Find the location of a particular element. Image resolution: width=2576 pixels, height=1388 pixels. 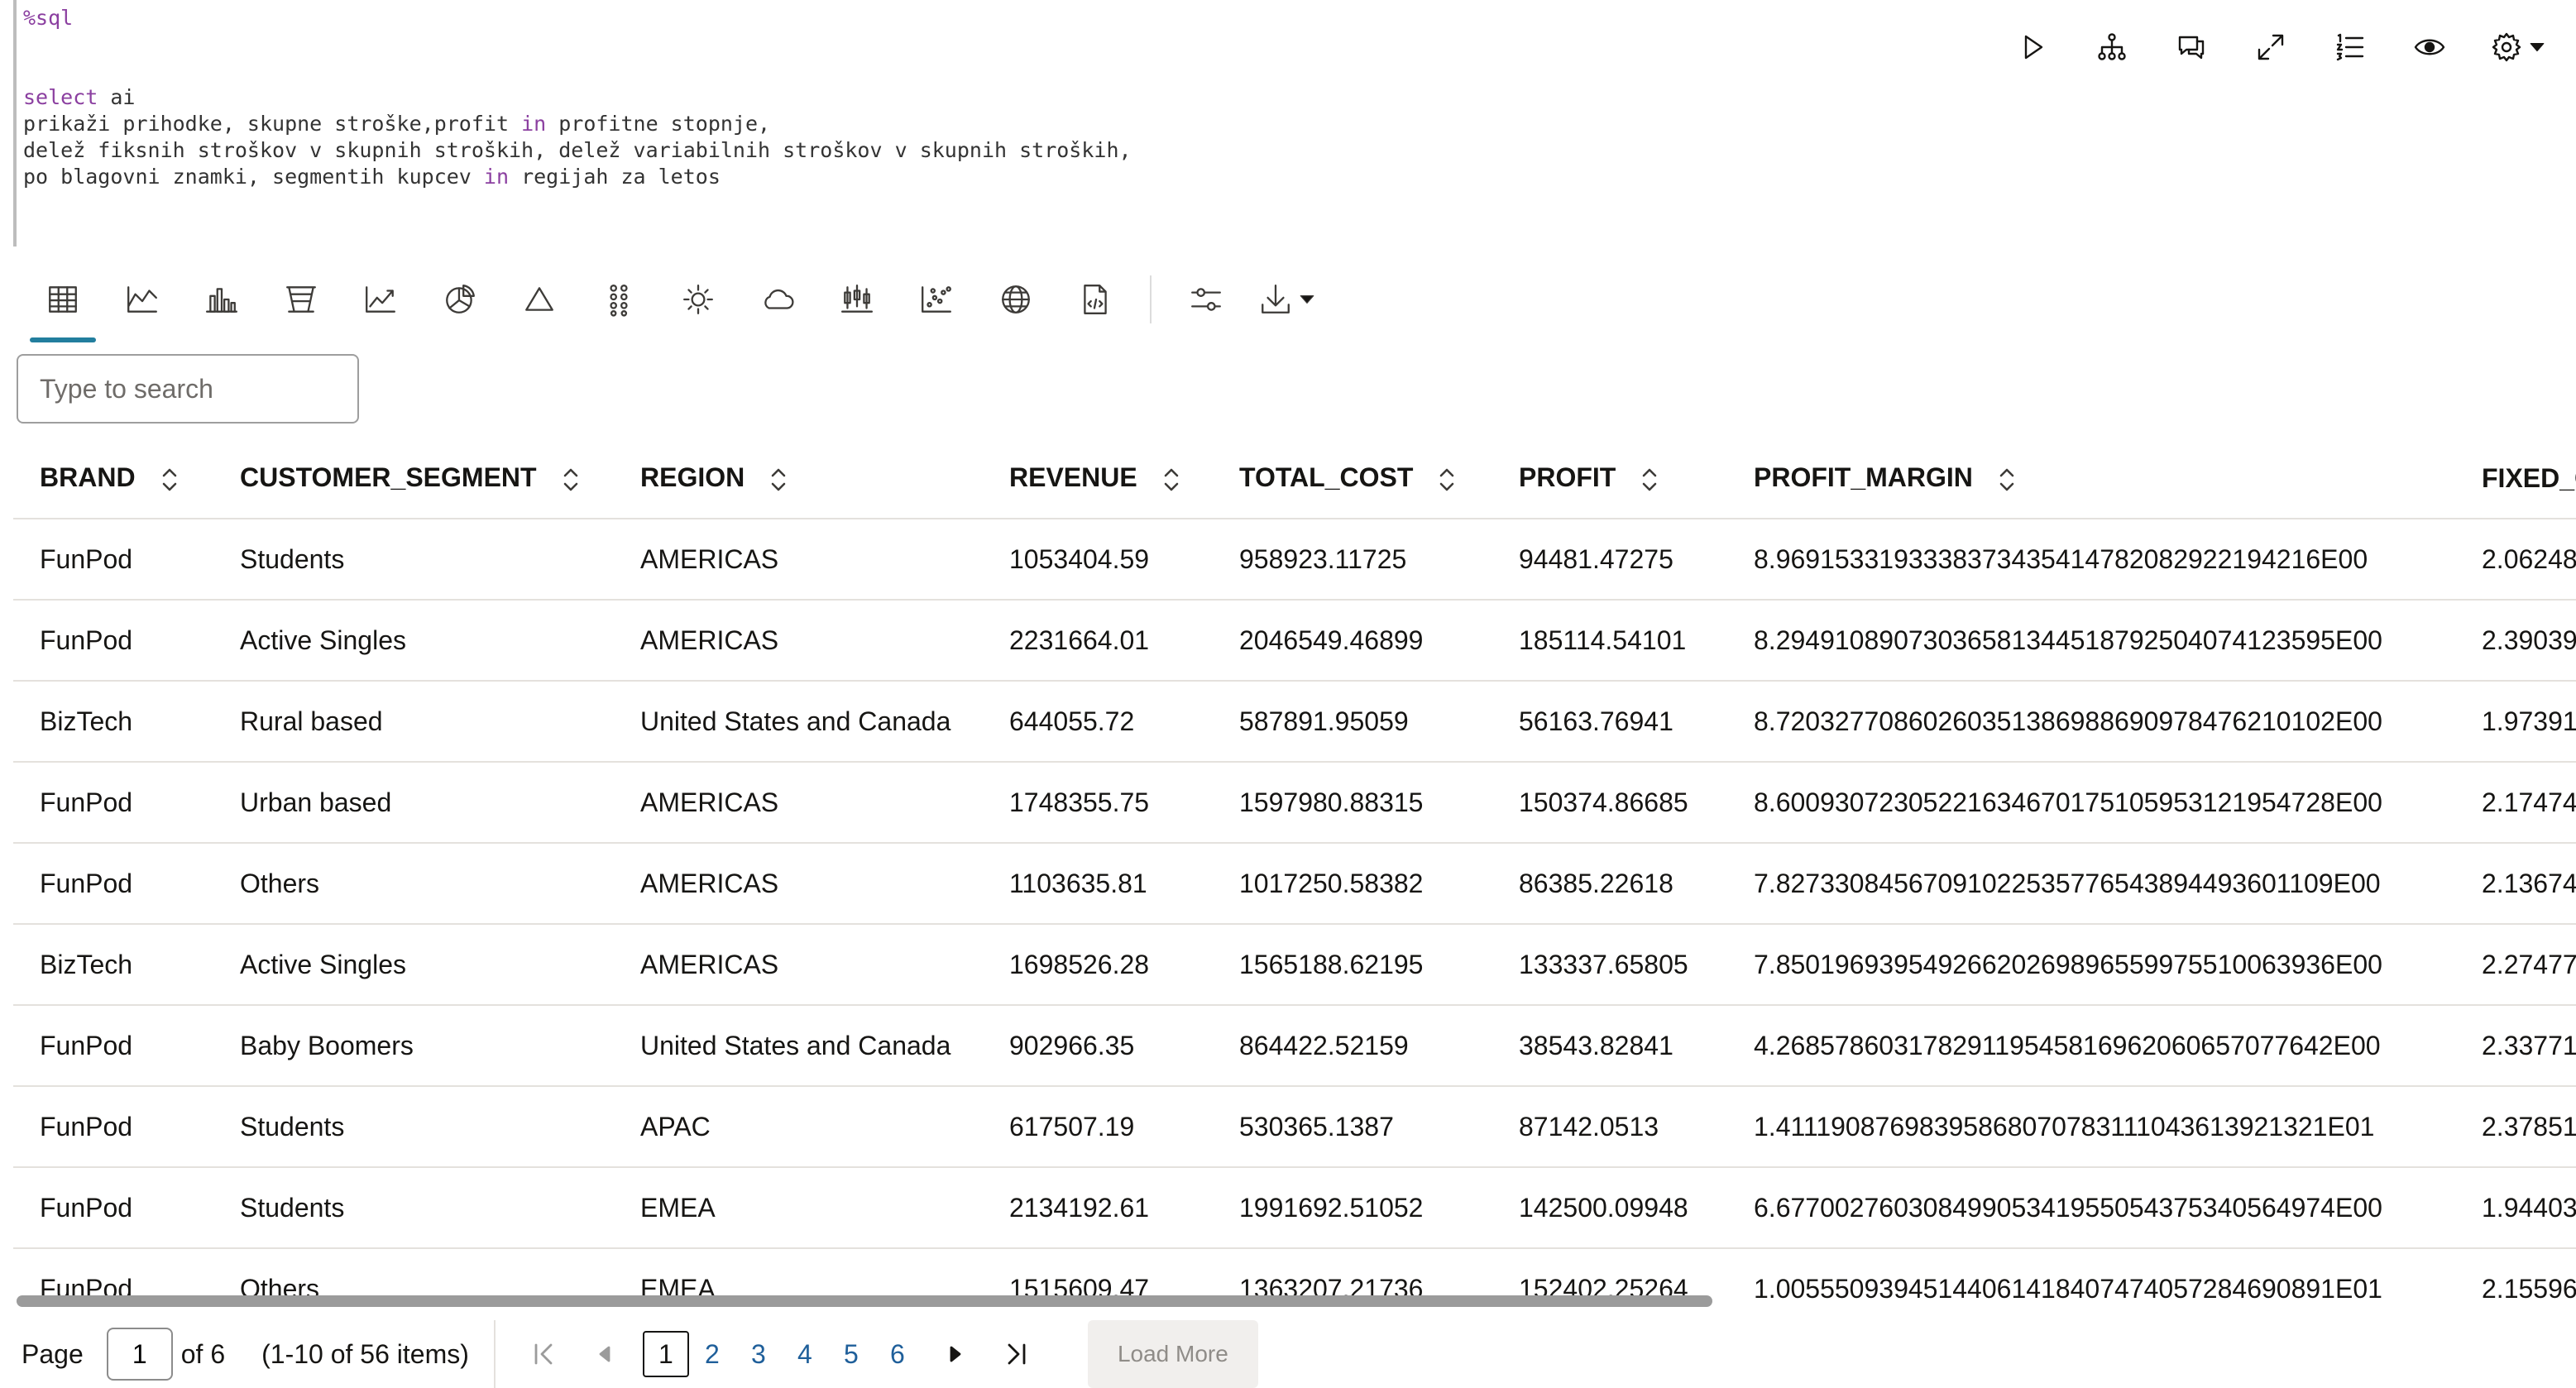

code-keyword: in is located at coordinates (496, 177).